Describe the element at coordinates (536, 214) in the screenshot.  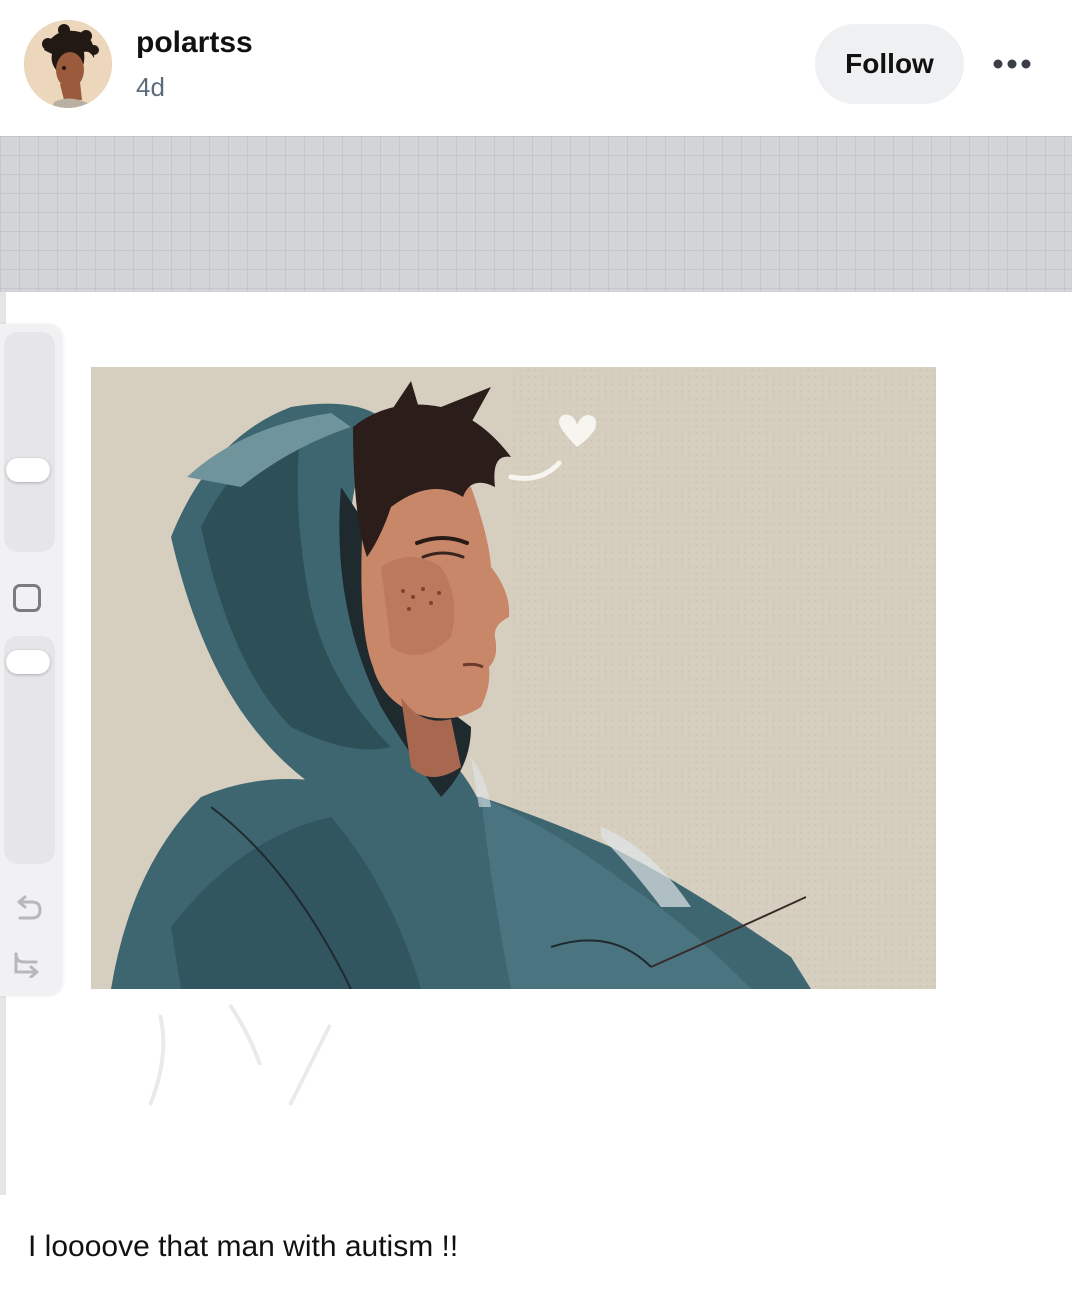
I see `drawing-app-toolbar-area` at that location.